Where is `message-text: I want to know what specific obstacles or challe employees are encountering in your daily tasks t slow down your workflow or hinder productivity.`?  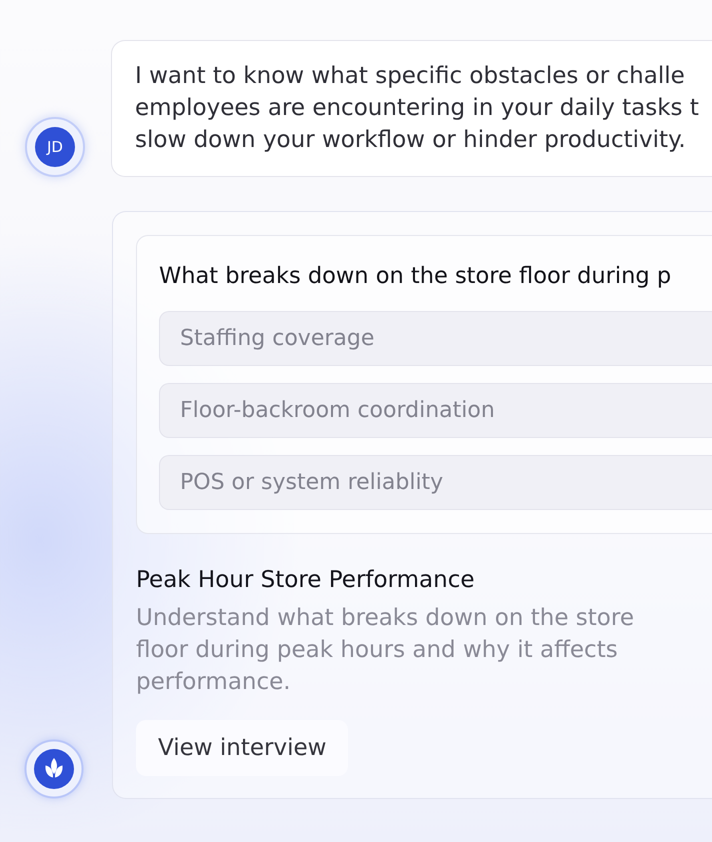 message-text: I want to know what specific obstacles or challe employees are encountering in your daily tasks t slow down your workflow or hinder productivity. is located at coordinates (417, 108).